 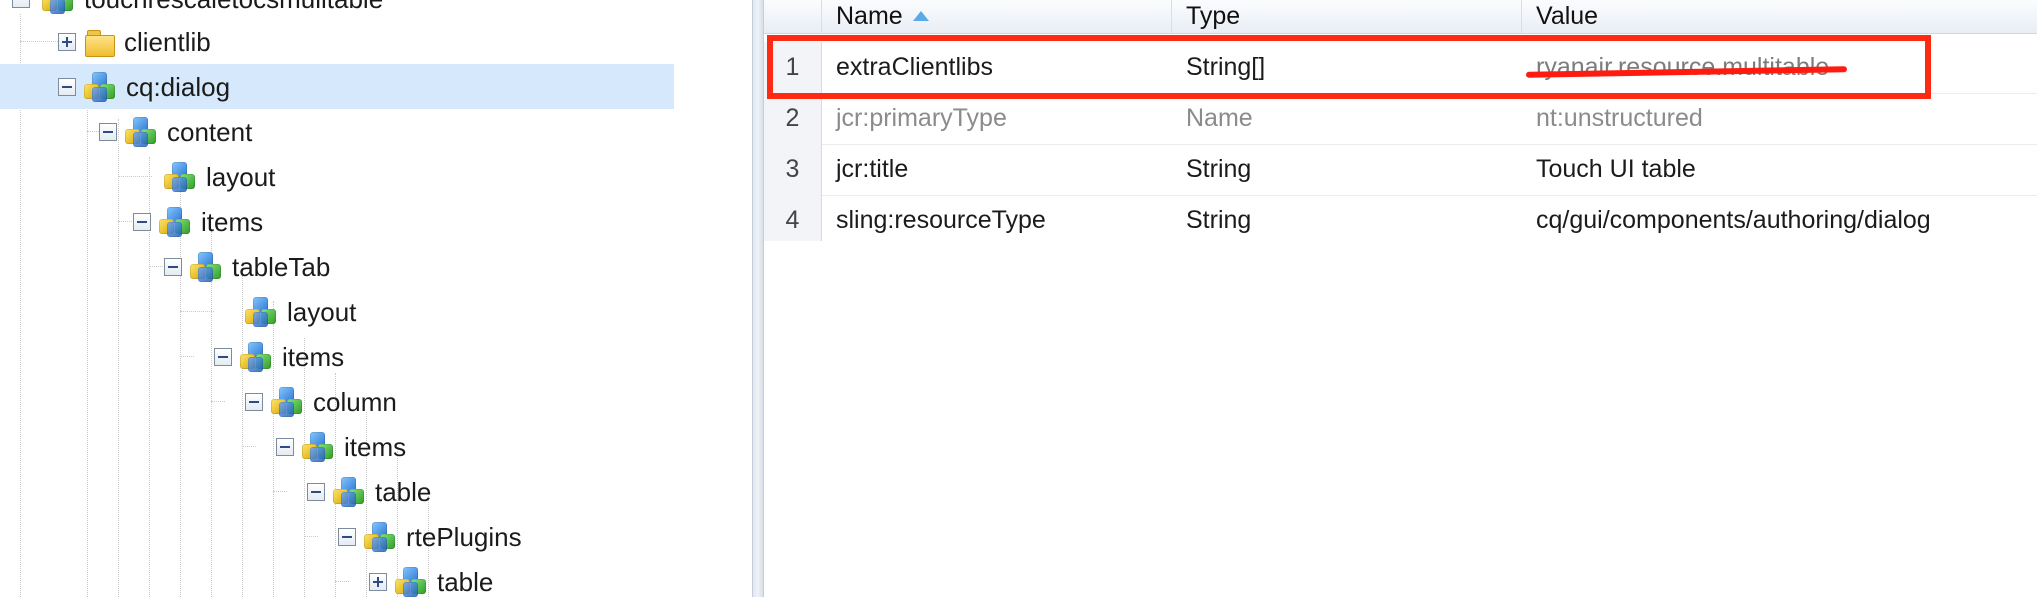 What do you see at coordinates (997, 169) in the screenshot?
I see `property-name: jcr:title` at bounding box center [997, 169].